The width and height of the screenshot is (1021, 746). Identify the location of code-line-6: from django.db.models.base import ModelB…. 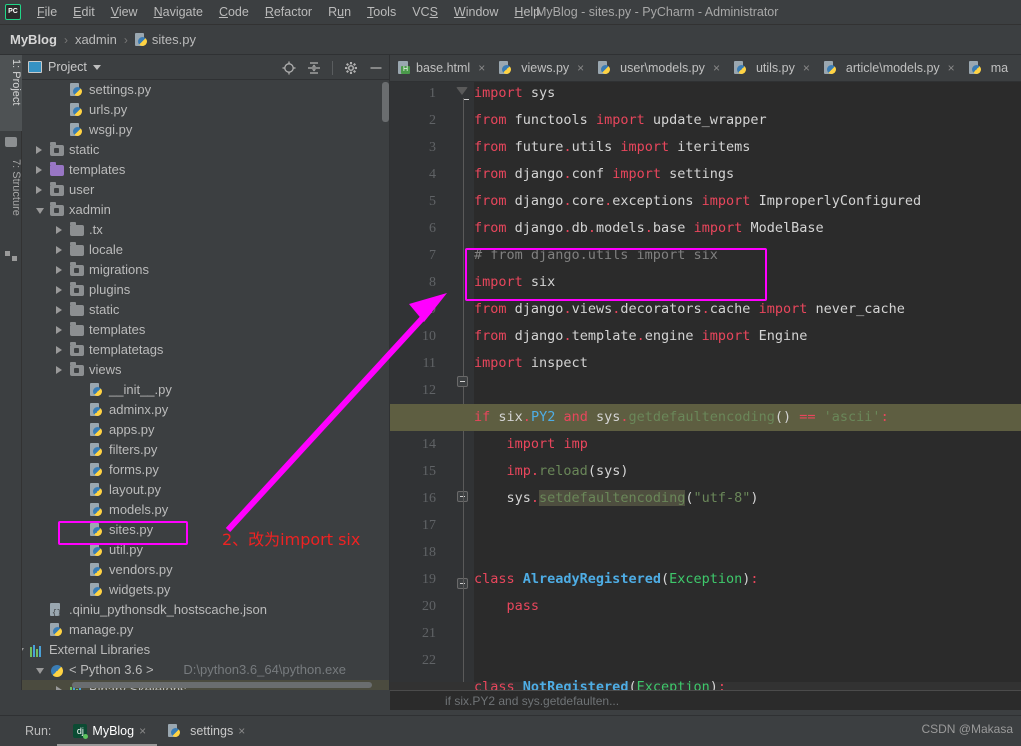
(649, 228).